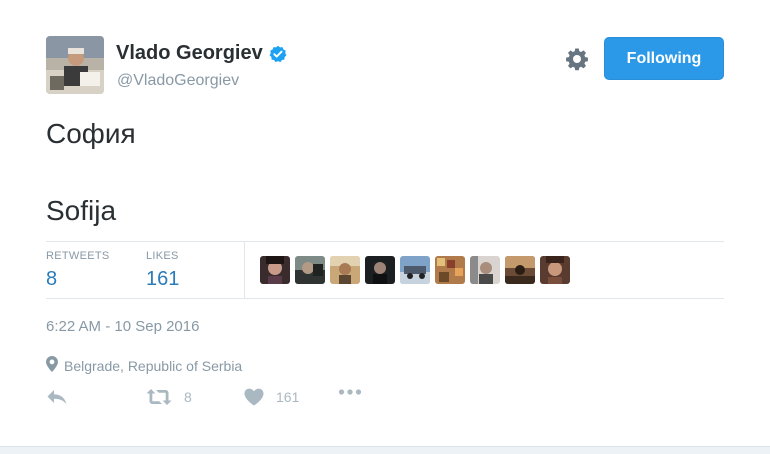  I want to click on likes-stat: LIKES 161, so click(162, 270).